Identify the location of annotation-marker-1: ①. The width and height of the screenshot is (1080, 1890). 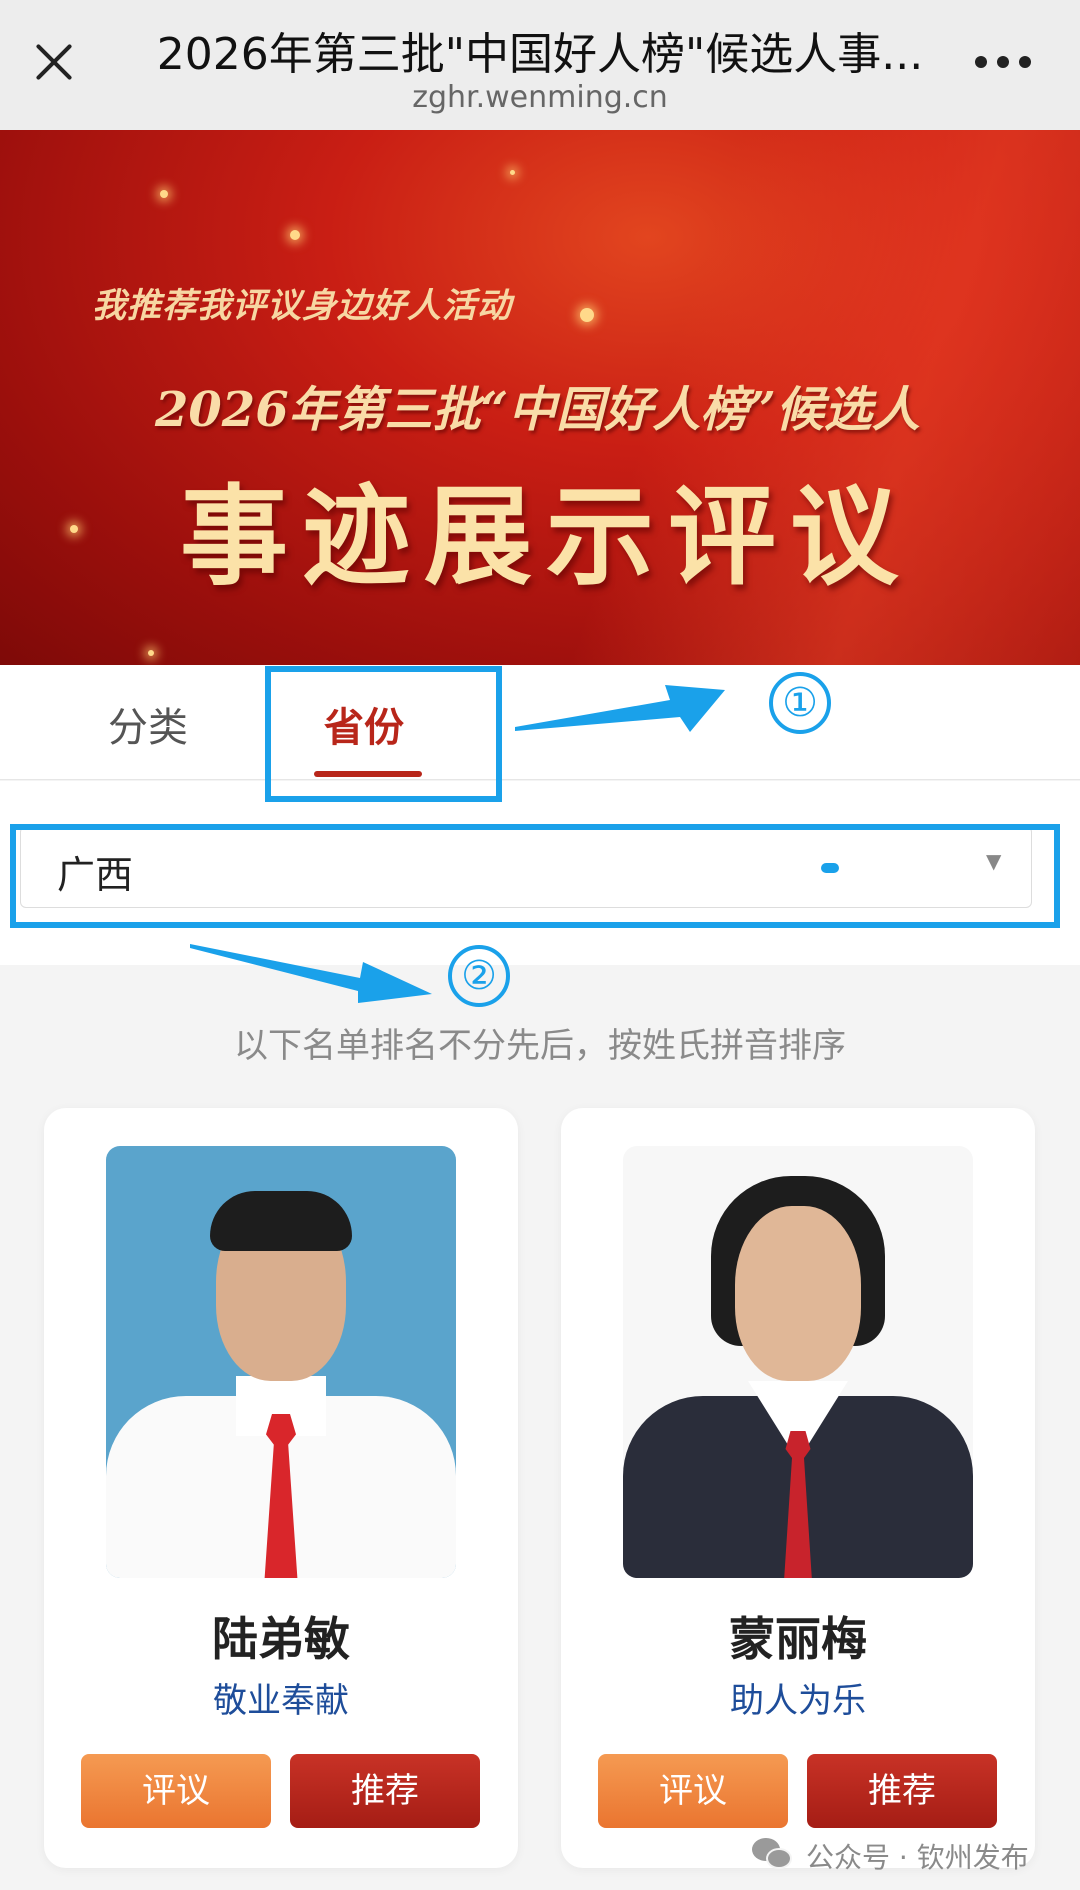
(800, 703).